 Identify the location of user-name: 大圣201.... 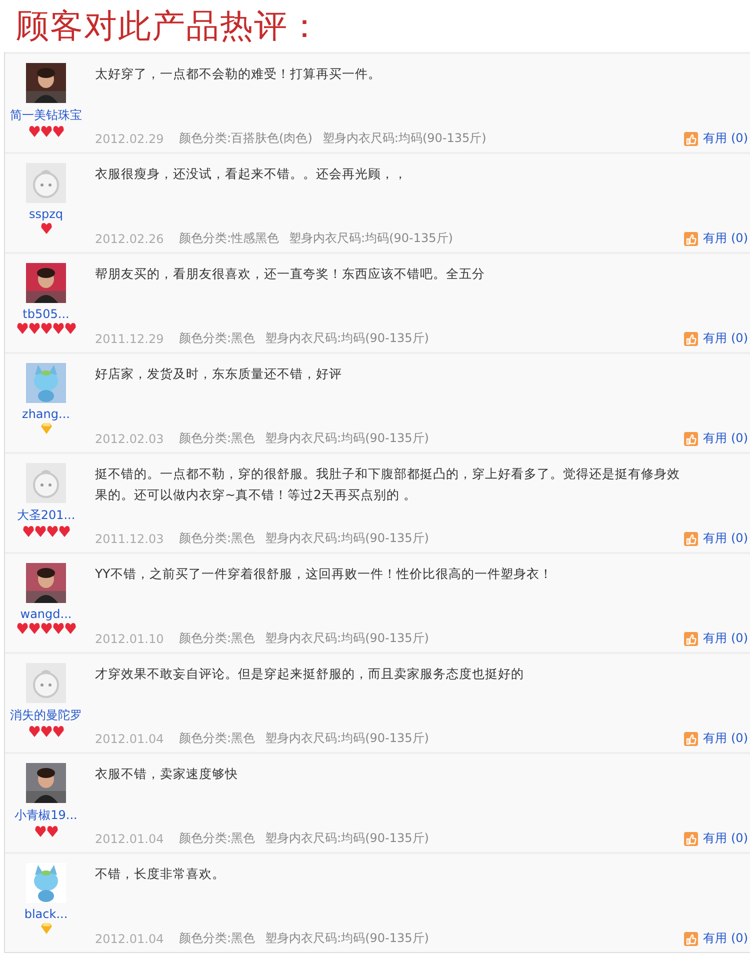
(46, 515).